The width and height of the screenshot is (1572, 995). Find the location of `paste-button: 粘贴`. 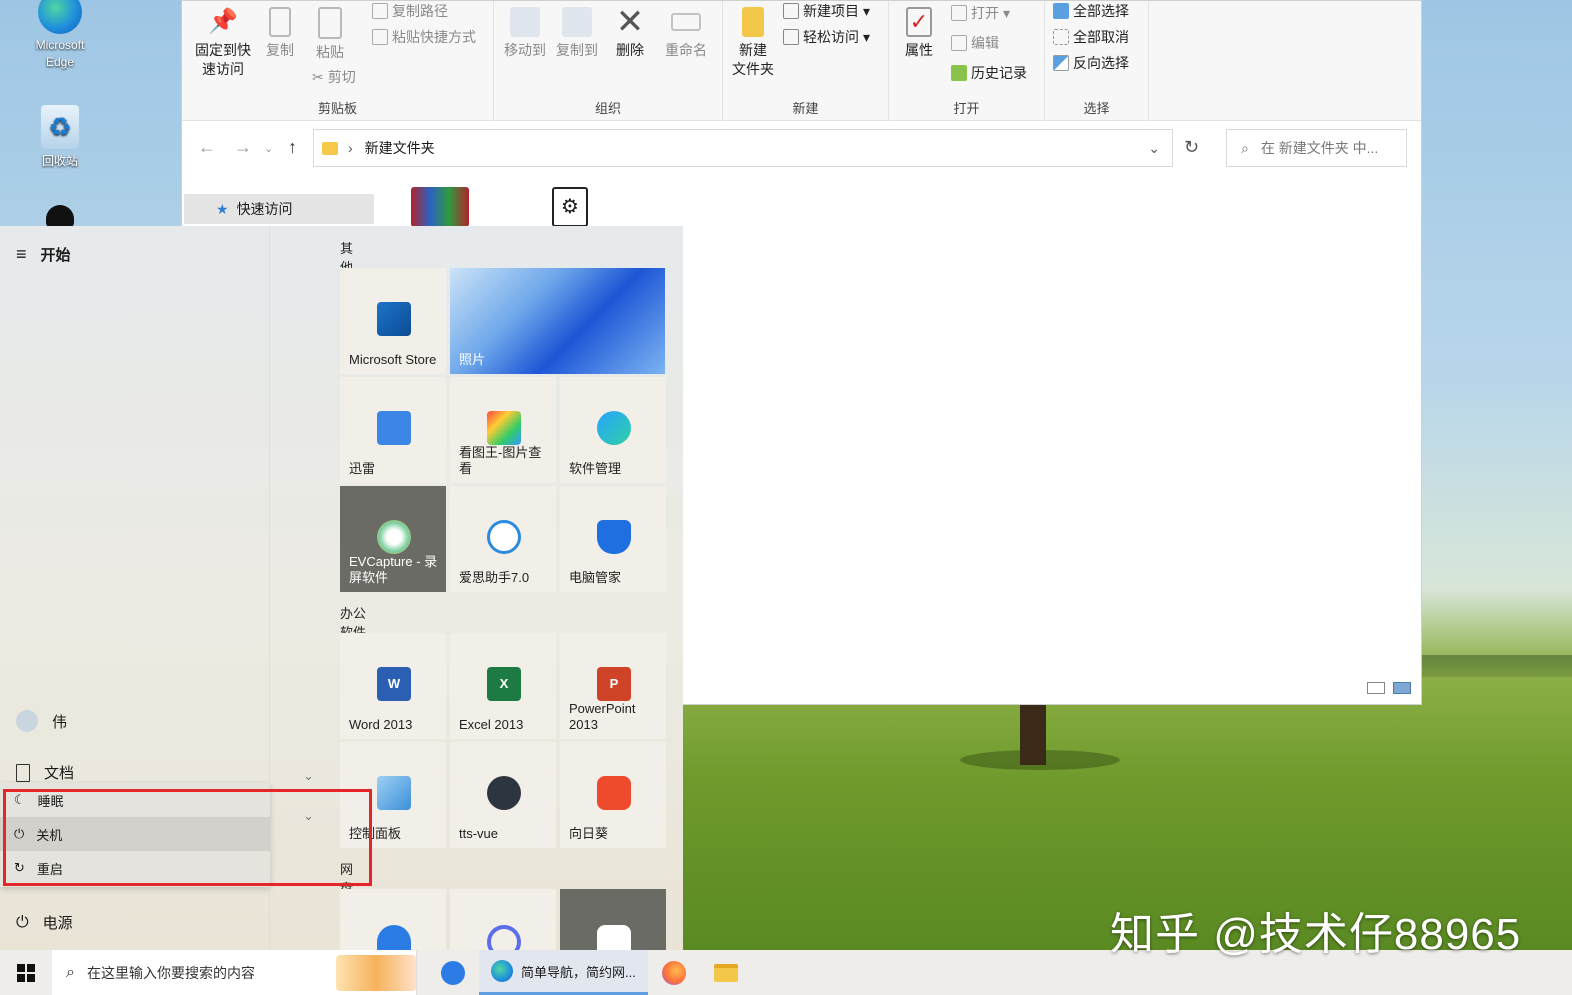

paste-button: 粘贴 is located at coordinates (330, 31).